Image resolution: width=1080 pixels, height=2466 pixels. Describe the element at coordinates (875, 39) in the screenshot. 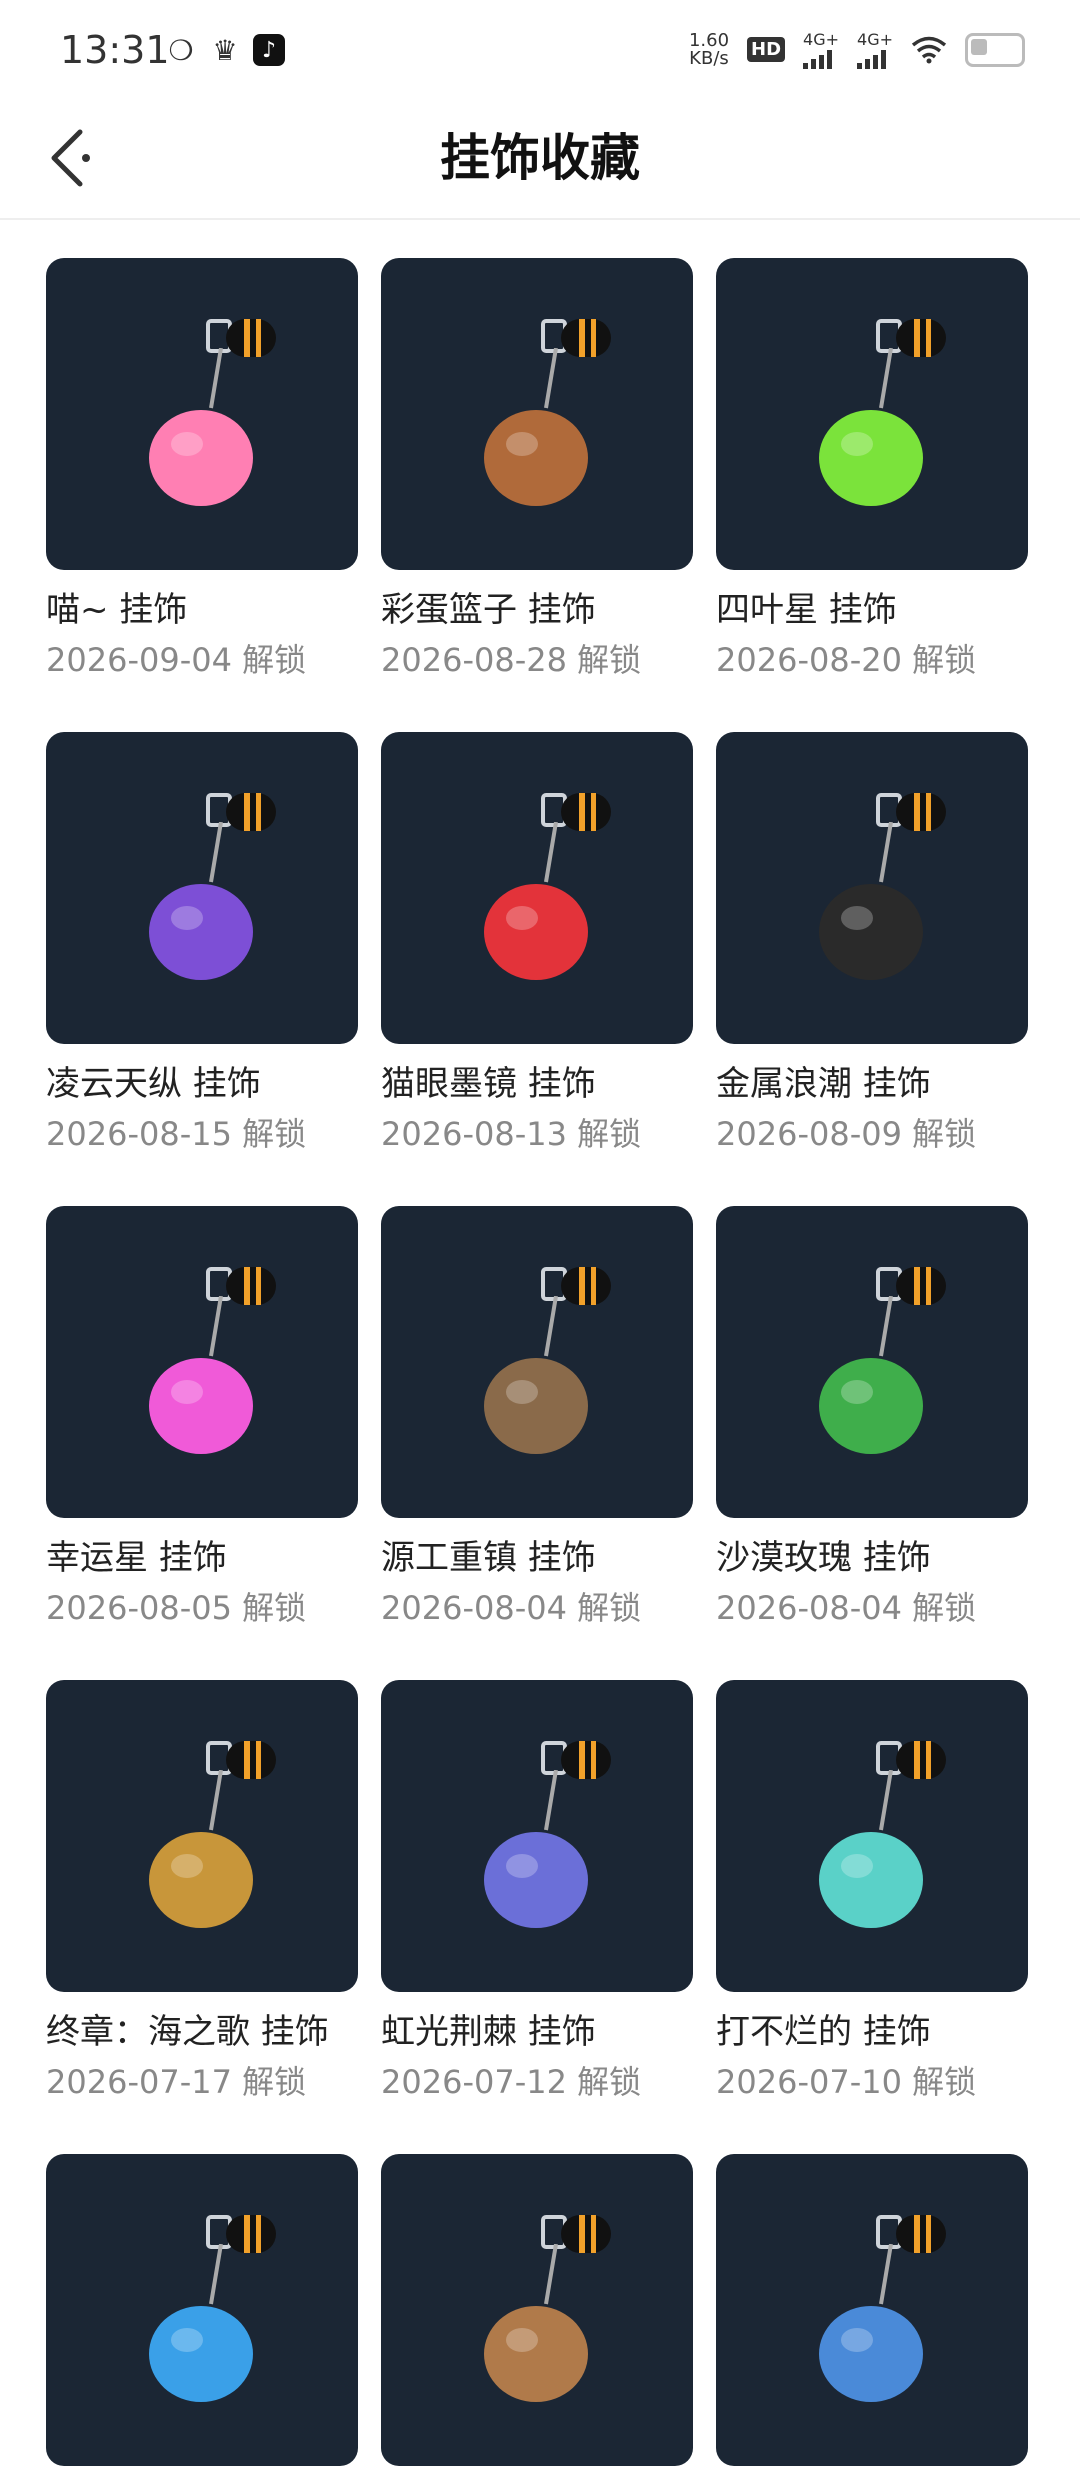

I see `network-type-2: 4G+` at that location.